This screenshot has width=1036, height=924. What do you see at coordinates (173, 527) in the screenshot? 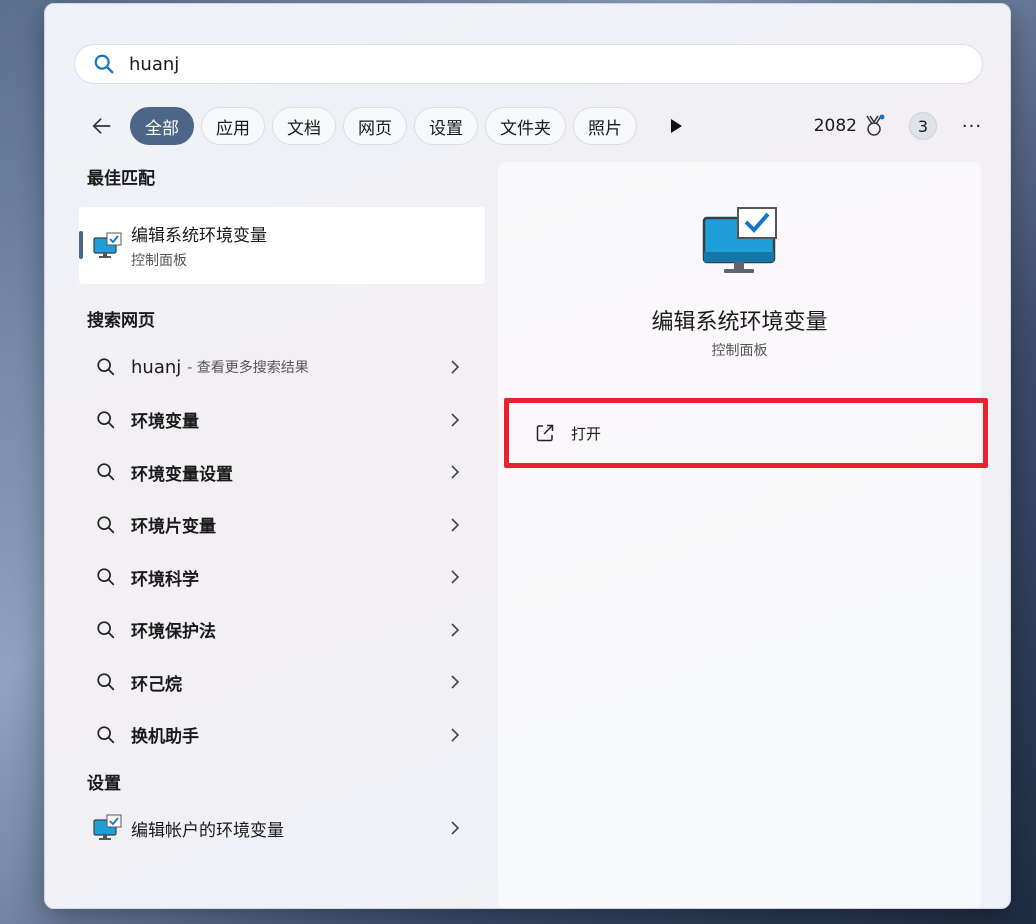
I see `web-result-label: 环境片变量` at bounding box center [173, 527].